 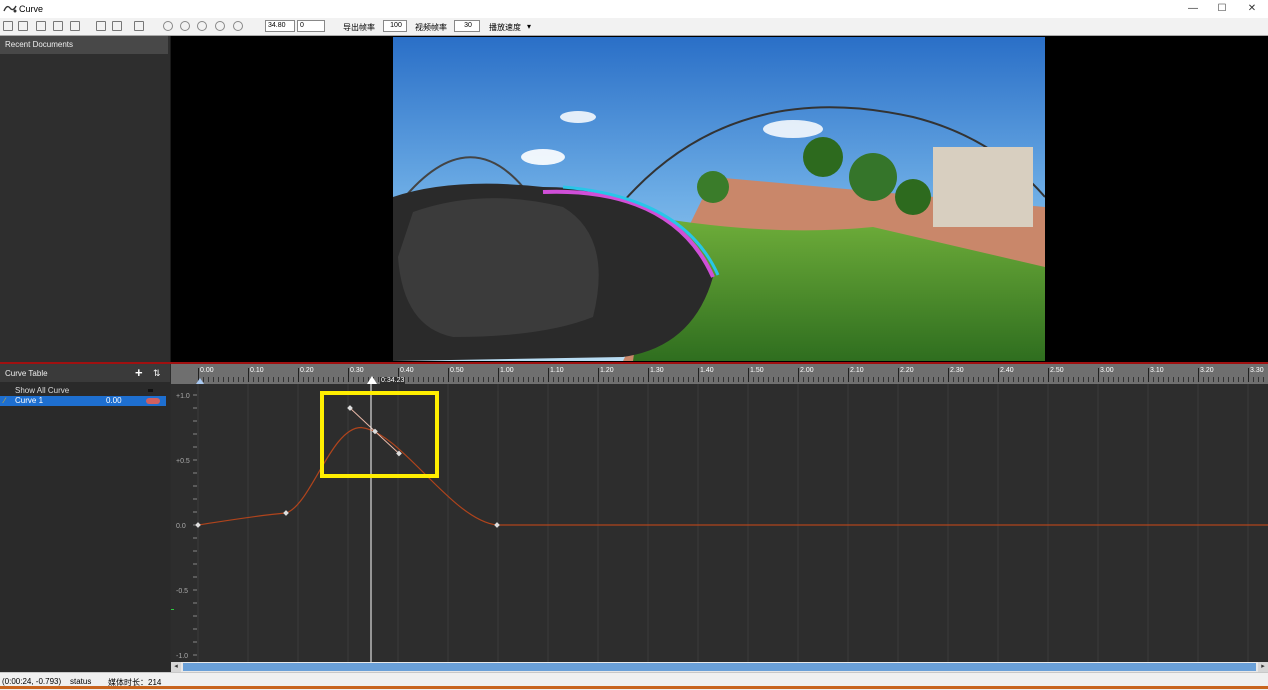 I want to click on scroll-left-icon: ◂, so click(x=176, y=667).